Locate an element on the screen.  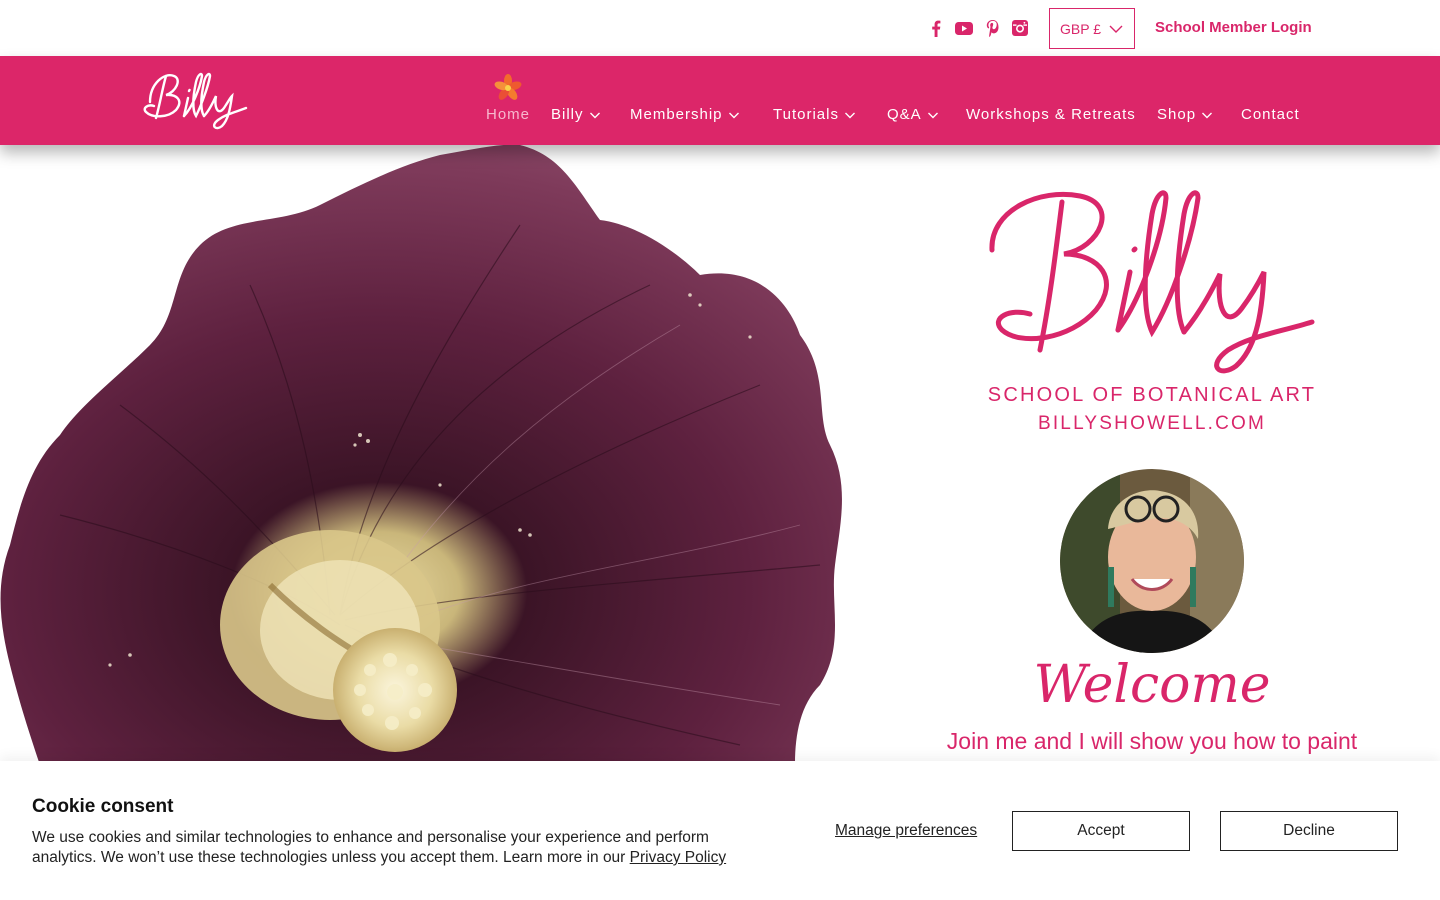
currency-select: GBP £ is located at coordinates (1092, 28).